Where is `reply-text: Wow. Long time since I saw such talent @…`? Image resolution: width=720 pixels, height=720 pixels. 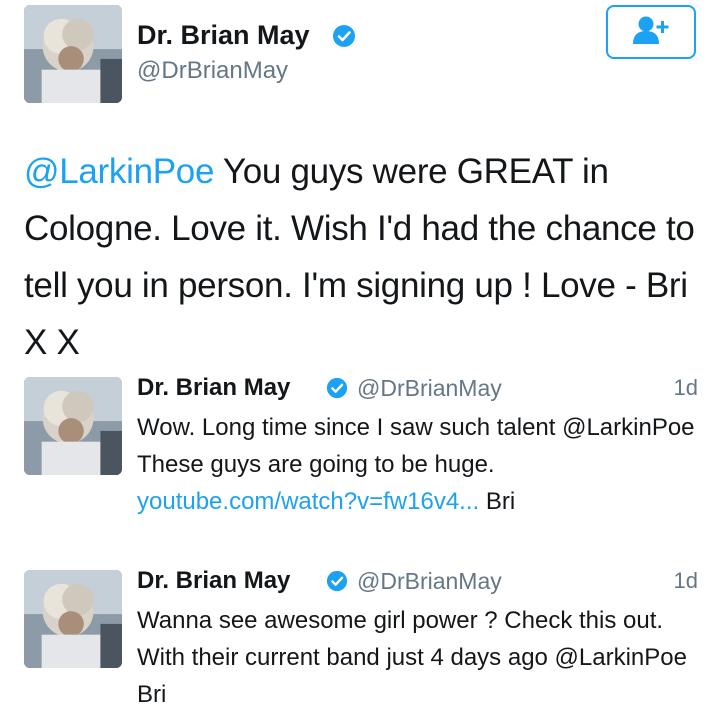 reply-text: Wow. Long time since I saw such talent @… is located at coordinates (422, 464).